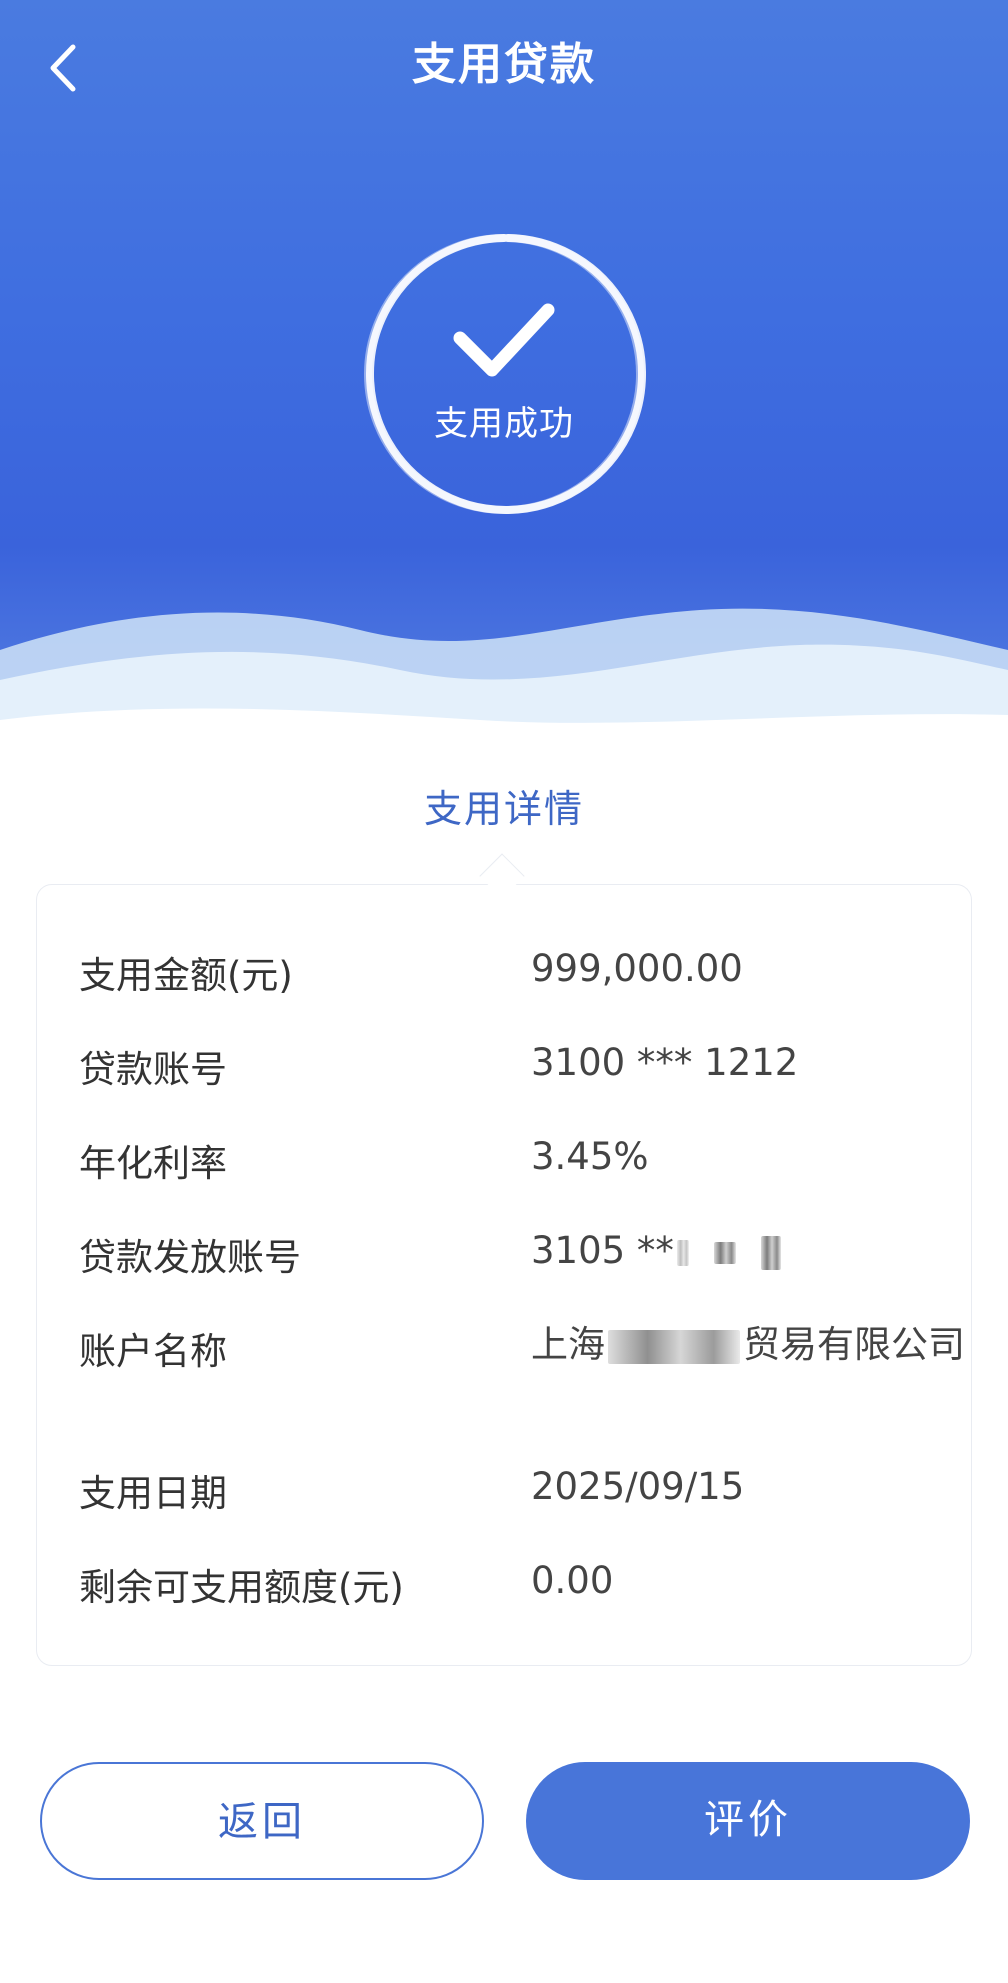 Image resolution: width=1008 pixels, height=1983 pixels. I want to click on detail-value: 999,000.00, so click(637, 968).